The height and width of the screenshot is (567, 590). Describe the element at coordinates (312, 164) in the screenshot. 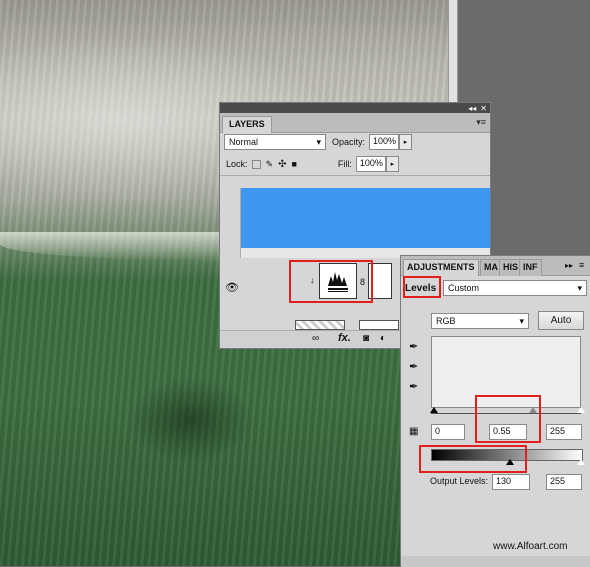

I see `lock-row: Lock: ✎ ✣ ■ Fill: 100% ▸` at that location.